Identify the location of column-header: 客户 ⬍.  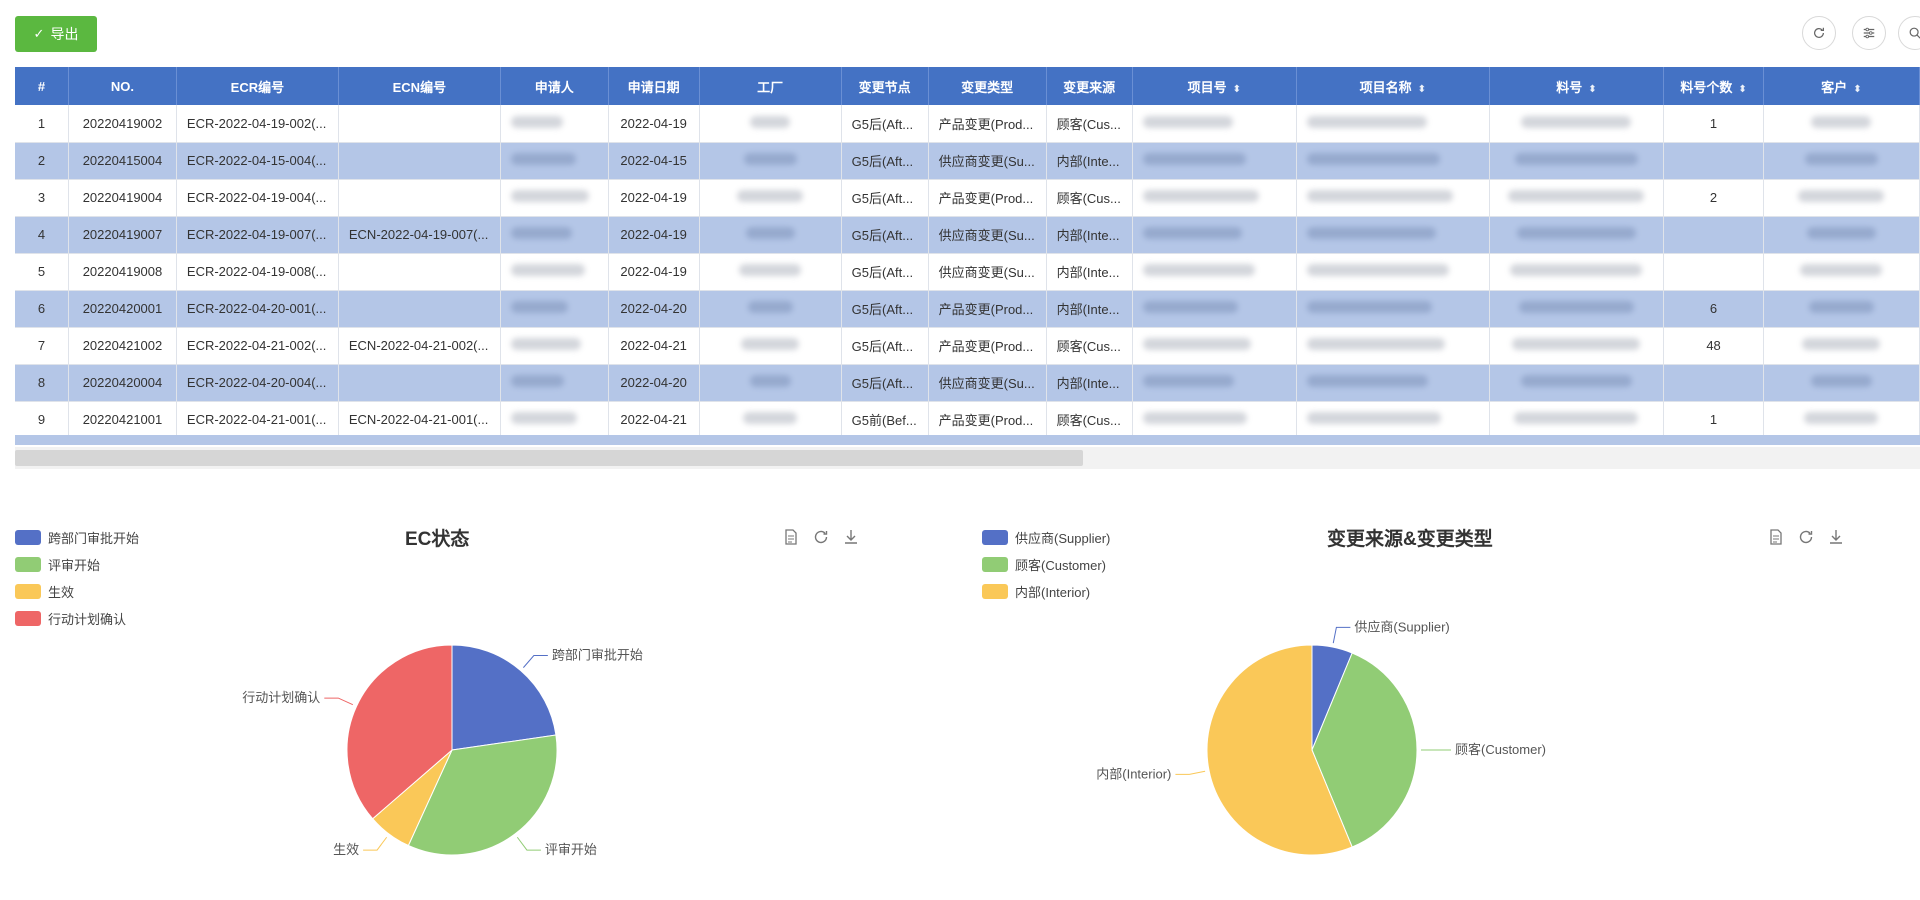
(1841, 86).